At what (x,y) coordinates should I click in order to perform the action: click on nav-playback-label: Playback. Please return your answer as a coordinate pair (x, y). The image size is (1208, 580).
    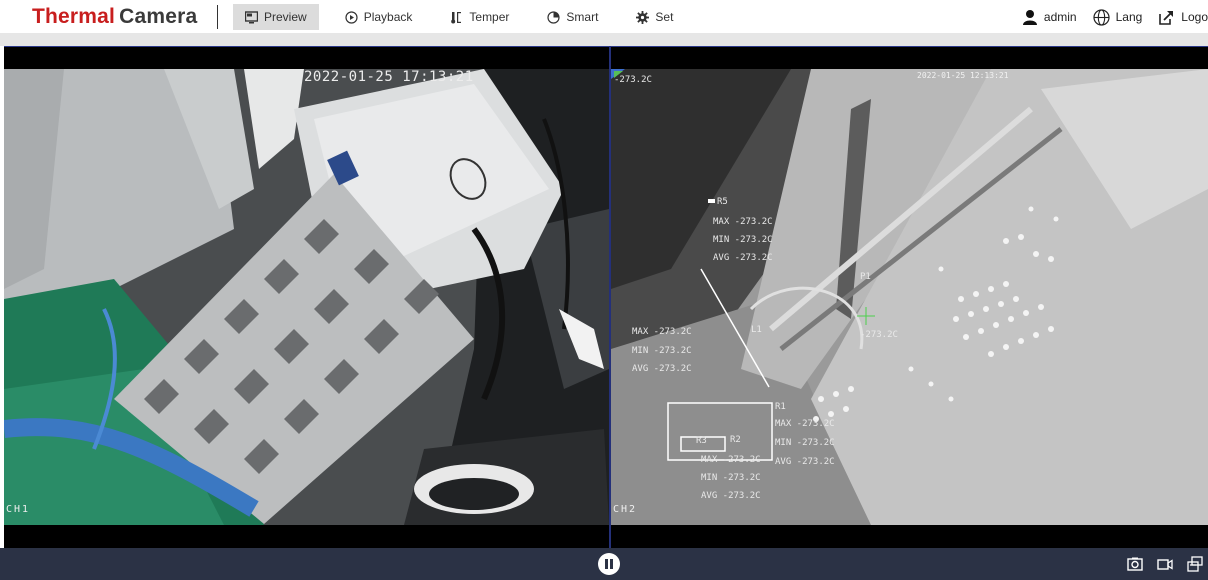
    Looking at the image, I should click on (388, 17).